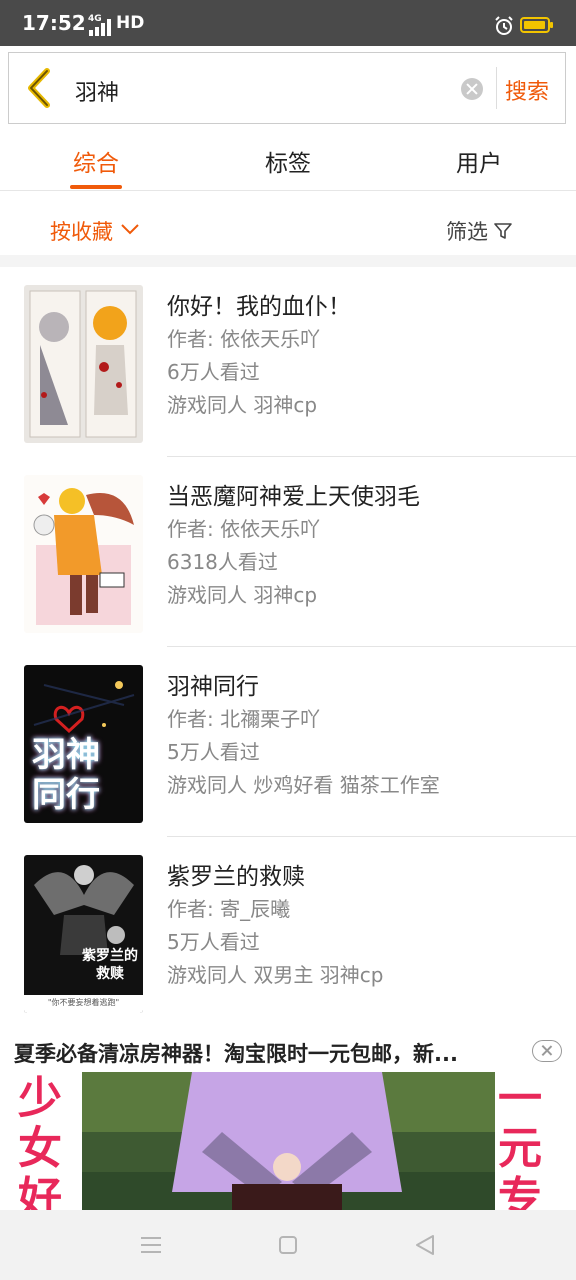  Describe the element at coordinates (96, 161) in the screenshot. I see `tab-comprehensive: 综合` at that location.